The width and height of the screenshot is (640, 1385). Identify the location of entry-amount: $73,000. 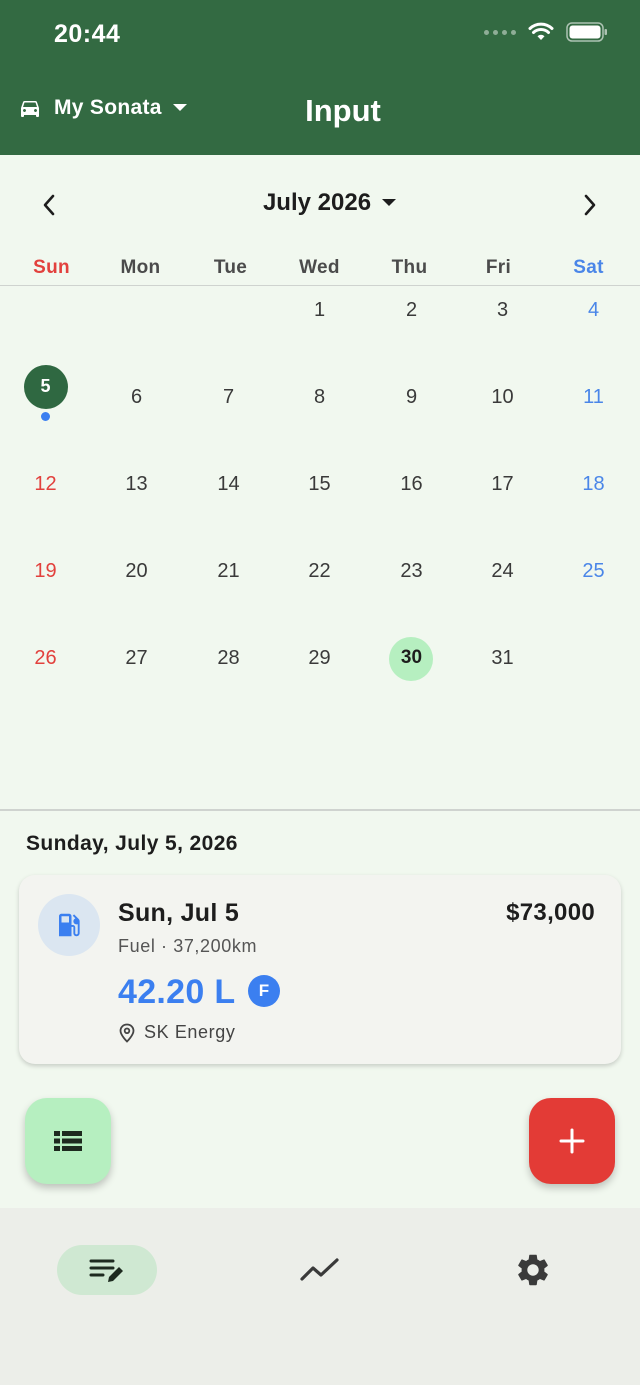
(550, 912).